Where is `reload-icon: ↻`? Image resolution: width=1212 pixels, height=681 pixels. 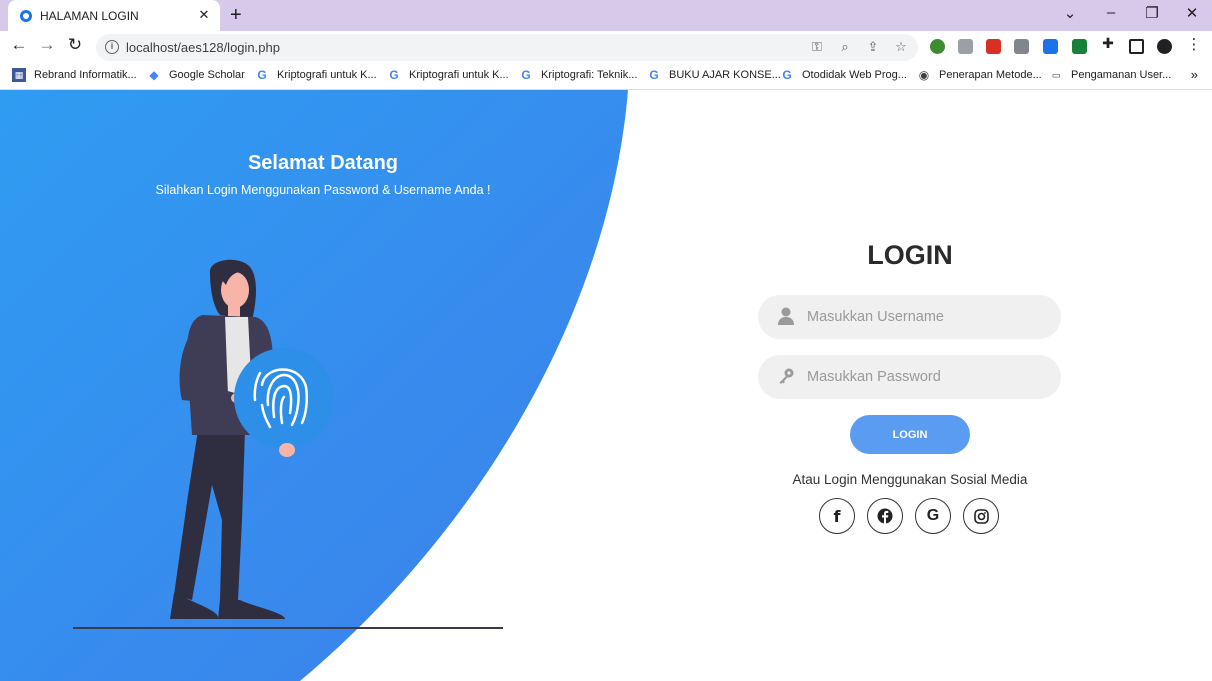 reload-icon: ↻ is located at coordinates (75, 45).